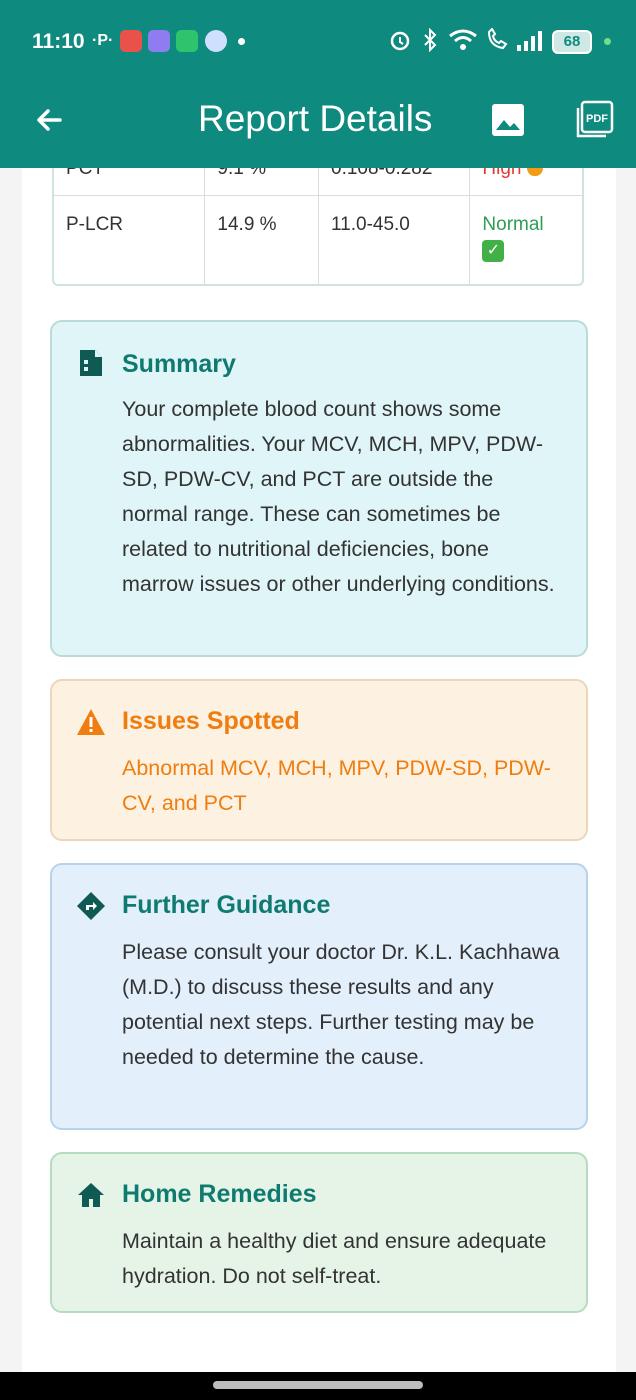  Describe the element at coordinates (572, 42) in the screenshot. I see `battery-indicator: 68` at that location.